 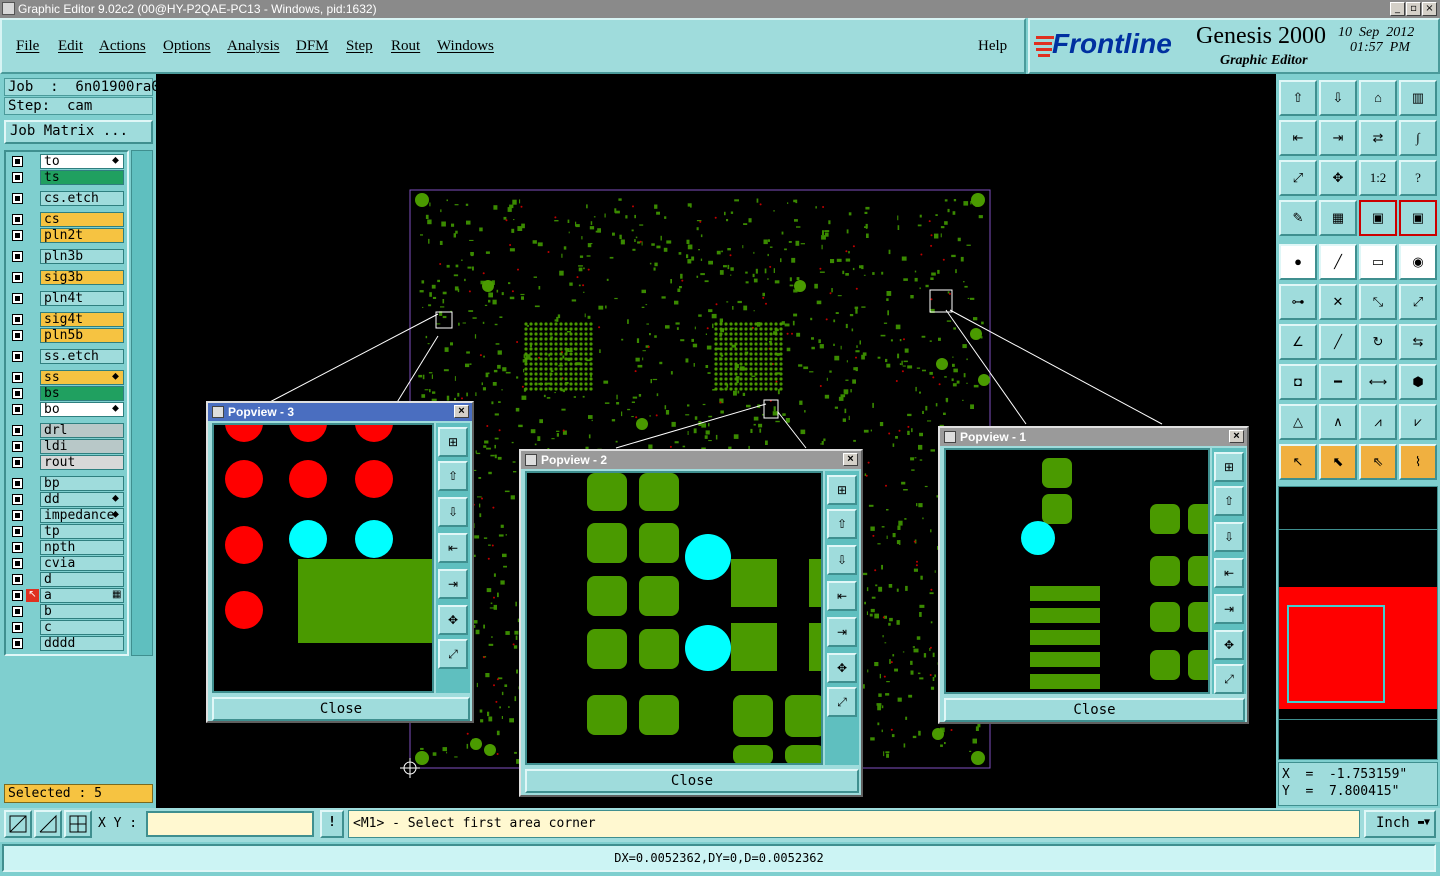 What do you see at coordinates (332, 824) in the screenshot?
I see `info-button: !` at bounding box center [332, 824].